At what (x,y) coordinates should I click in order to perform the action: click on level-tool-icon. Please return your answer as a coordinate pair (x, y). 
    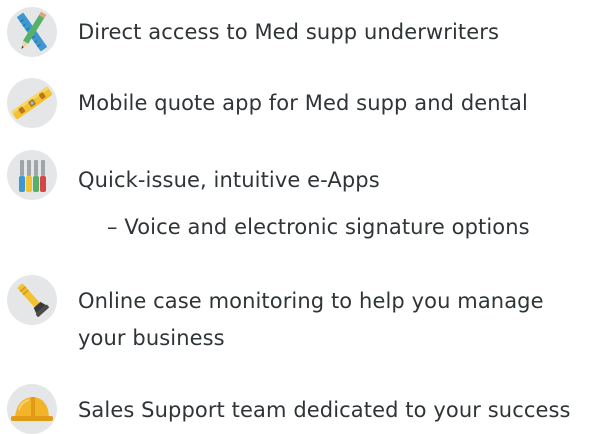
    Looking at the image, I should click on (32, 103).